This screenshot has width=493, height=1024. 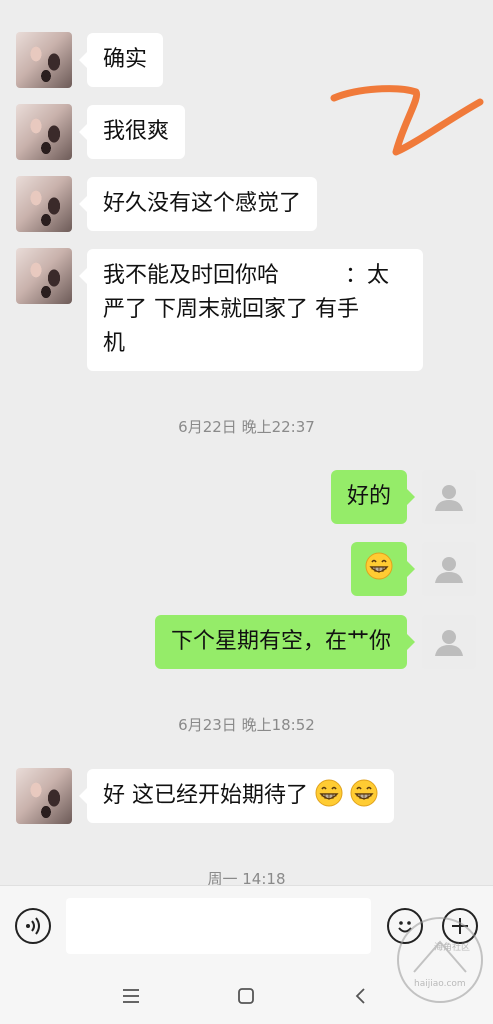 What do you see at coordinates (440, 984) in the screenshot?
I see `watermark-domain: haijiao.com` at bounding box center [440, 984].